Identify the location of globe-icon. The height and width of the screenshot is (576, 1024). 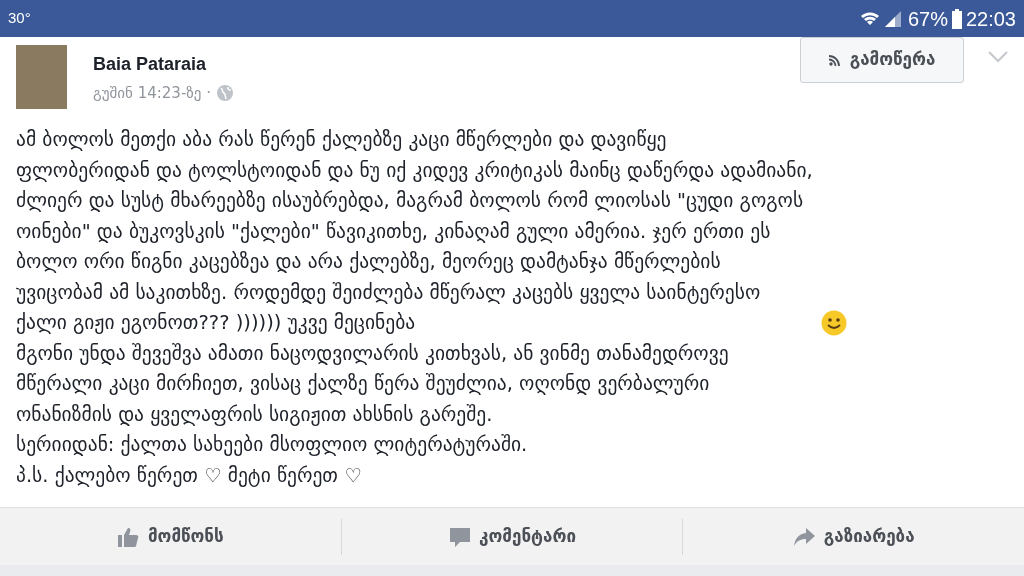
(225, 93).